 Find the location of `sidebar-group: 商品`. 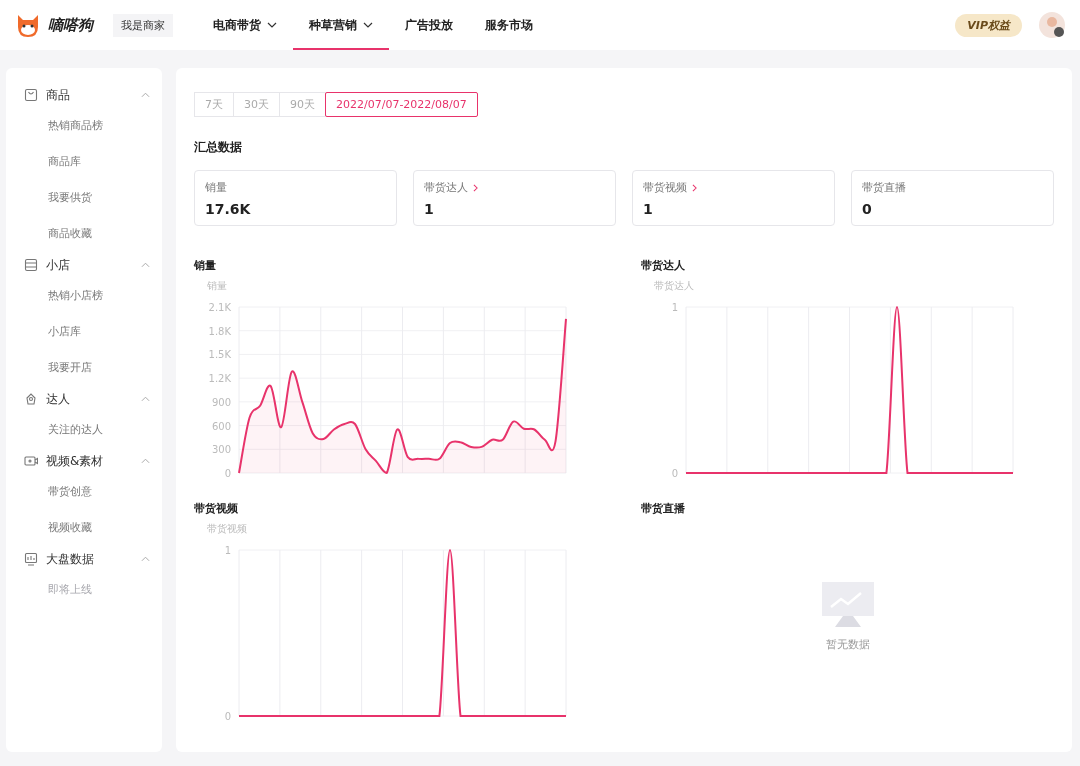

sidebar-group: 商品 is located at coordinates (84, 95).